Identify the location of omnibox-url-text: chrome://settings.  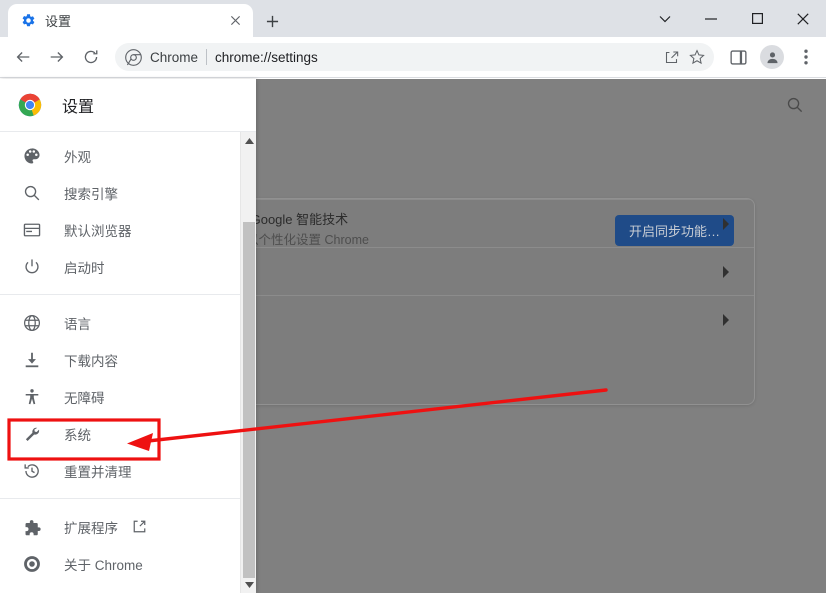
(266, 57).